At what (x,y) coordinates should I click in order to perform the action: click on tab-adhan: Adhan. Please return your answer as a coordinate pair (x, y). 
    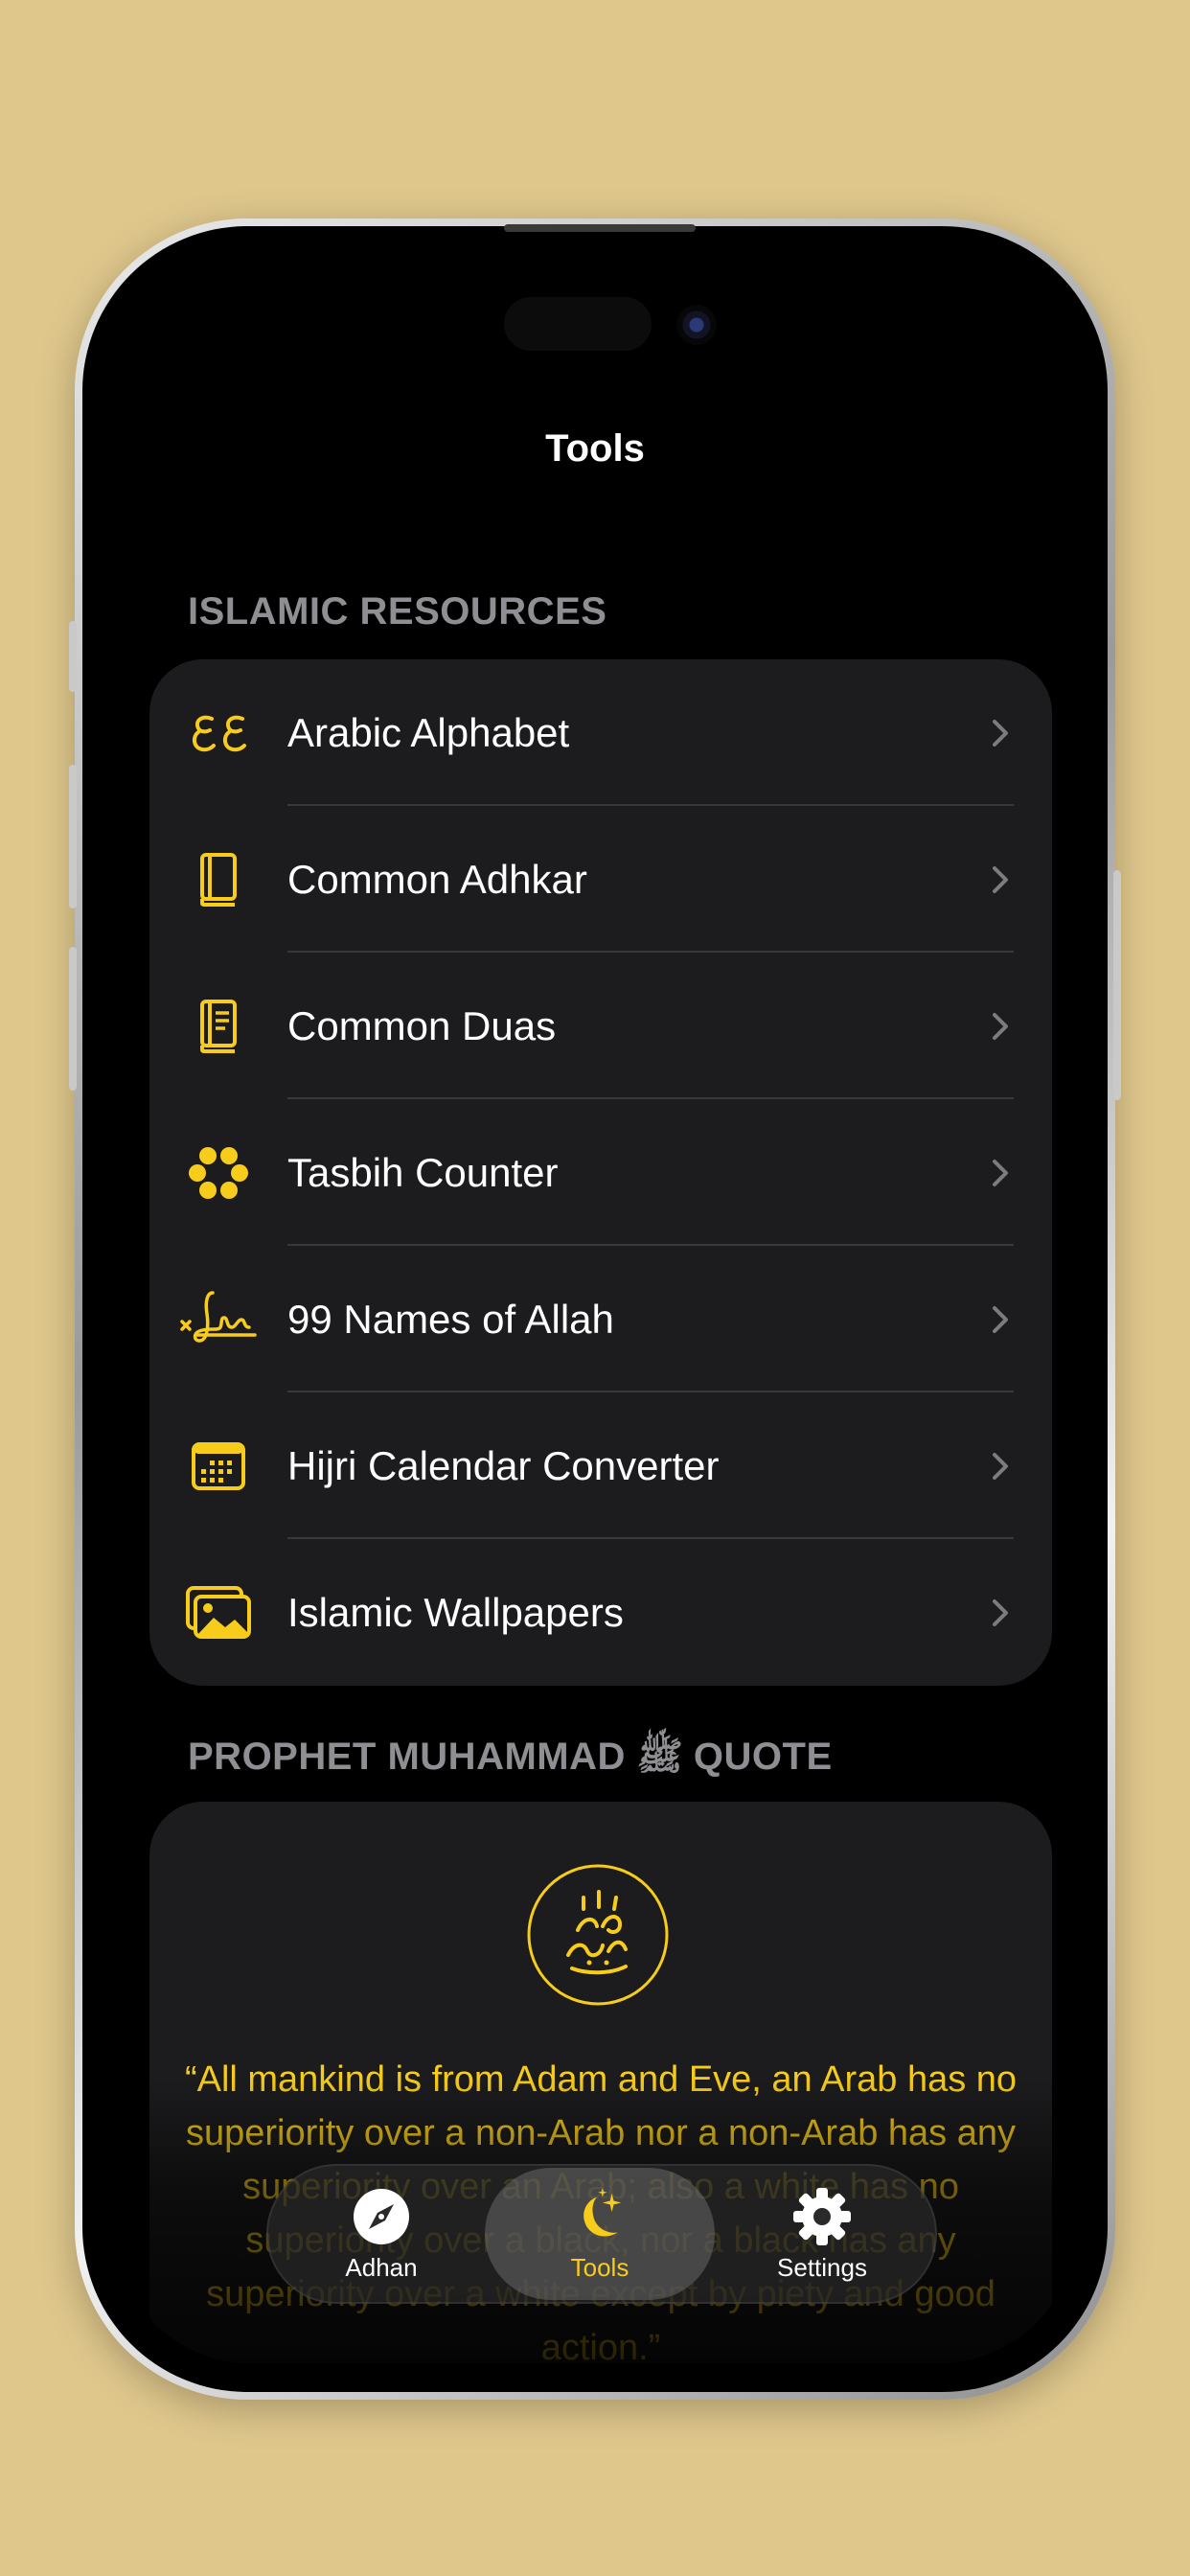
    Looking at the image, I should click on (382, 2234).